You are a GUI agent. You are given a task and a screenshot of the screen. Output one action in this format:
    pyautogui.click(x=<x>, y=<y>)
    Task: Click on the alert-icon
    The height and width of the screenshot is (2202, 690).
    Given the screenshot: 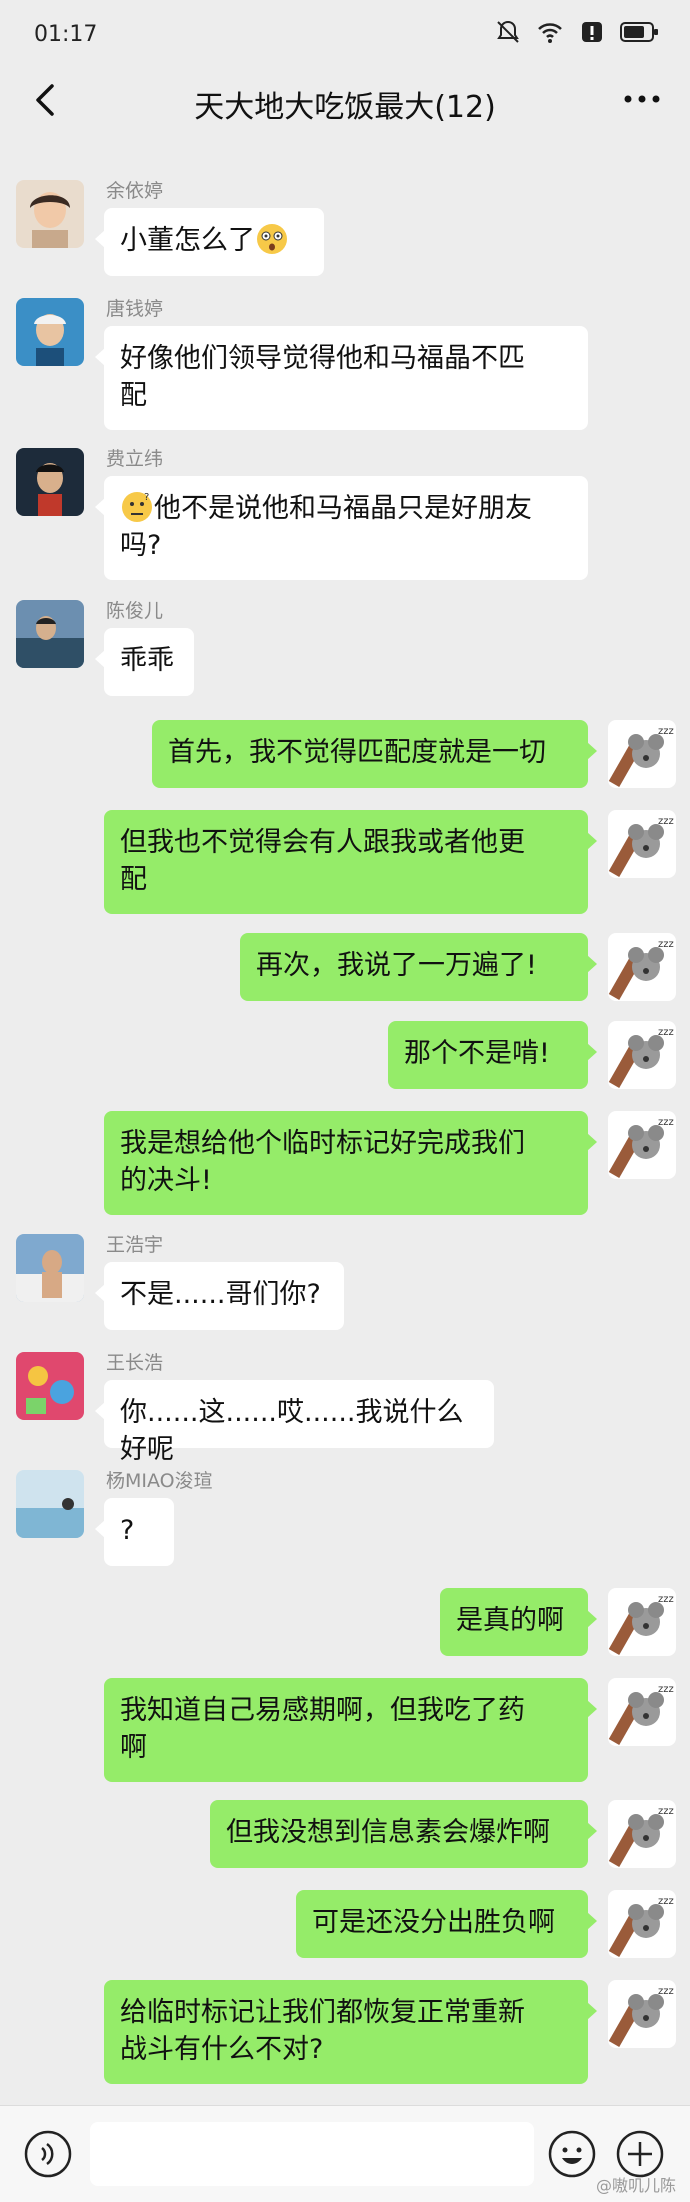 What is the action you would take?
    pyautogui.click(x=592, y=32)
    